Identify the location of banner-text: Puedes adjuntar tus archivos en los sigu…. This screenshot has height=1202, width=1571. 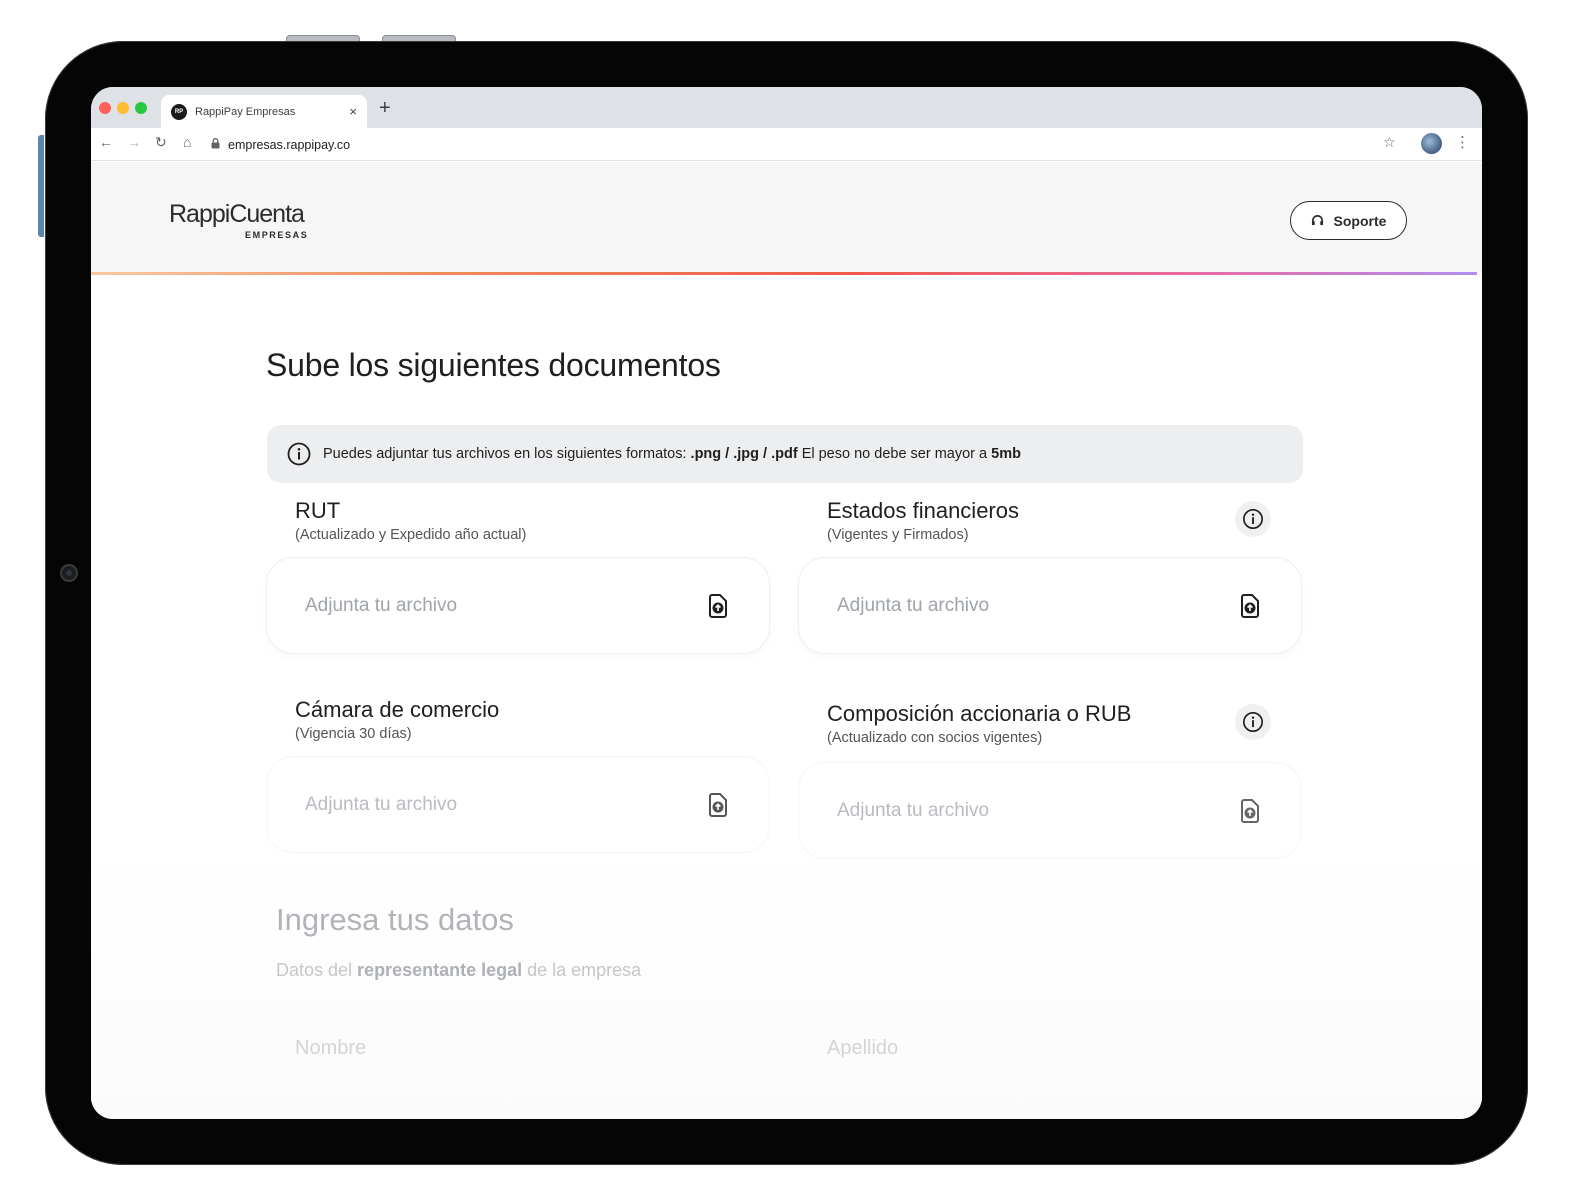
(672, 454).